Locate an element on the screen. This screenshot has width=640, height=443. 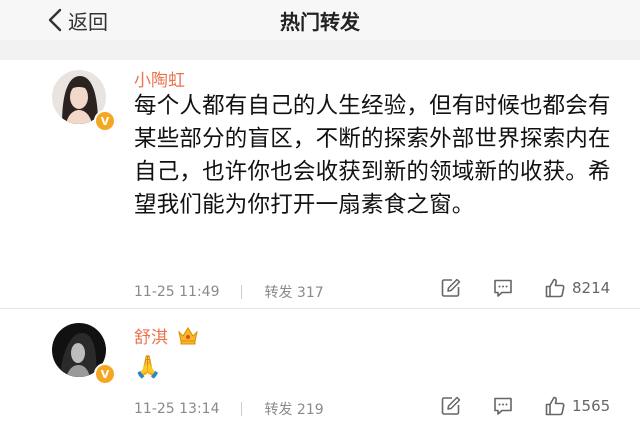
like-count: 1565 is located at coordinates (591, 406).